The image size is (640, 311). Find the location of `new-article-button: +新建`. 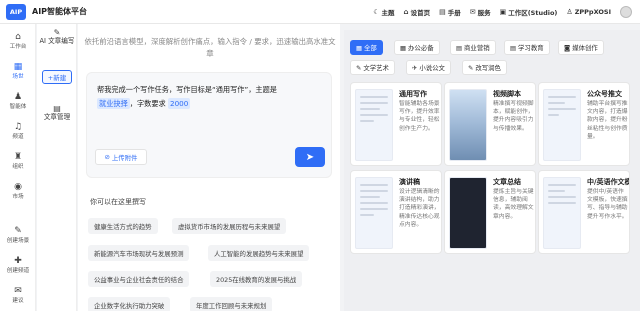

new-article-button: +新建 is located at coordinates (57, 77).